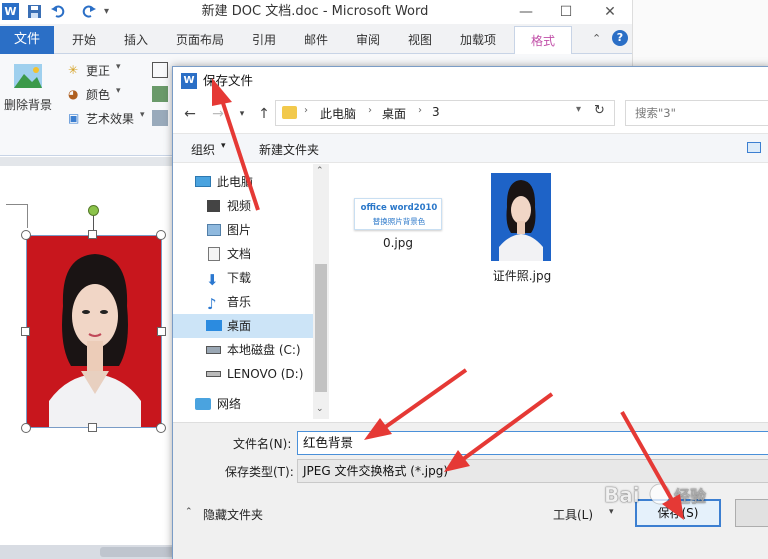 The width and height of the screenshot is (768, 559). I want to click on nav-local-disk-c: 本地磁盘 (C:), so click(243, 350).